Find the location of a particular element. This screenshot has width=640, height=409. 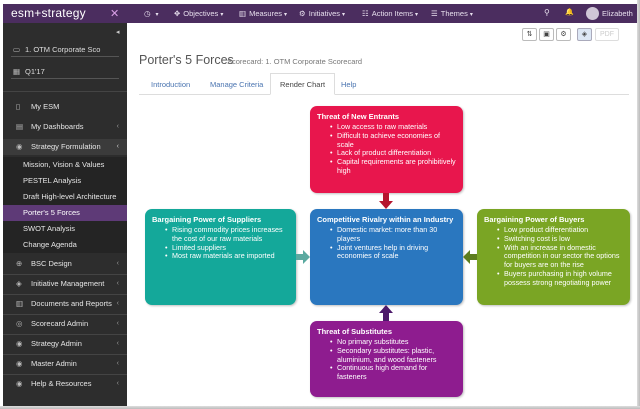

sidebar-item-bsc-design: ⊕ BSC Design ‹ is located at coordinates (65, 264).